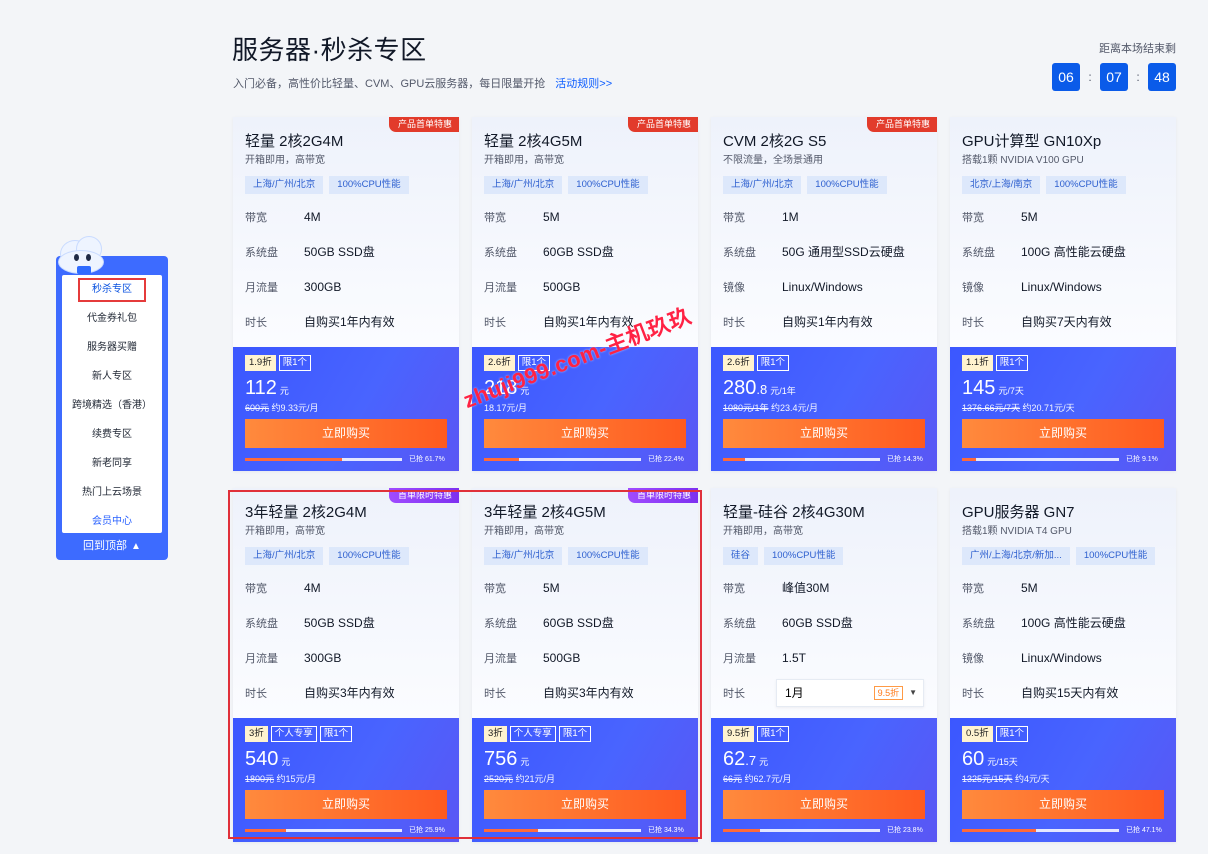 Image resolution: width=1208 pixels, height=854 pixels. I want to click on side-nav-item-server-gift: 服务器买赠, so click(112, 347).